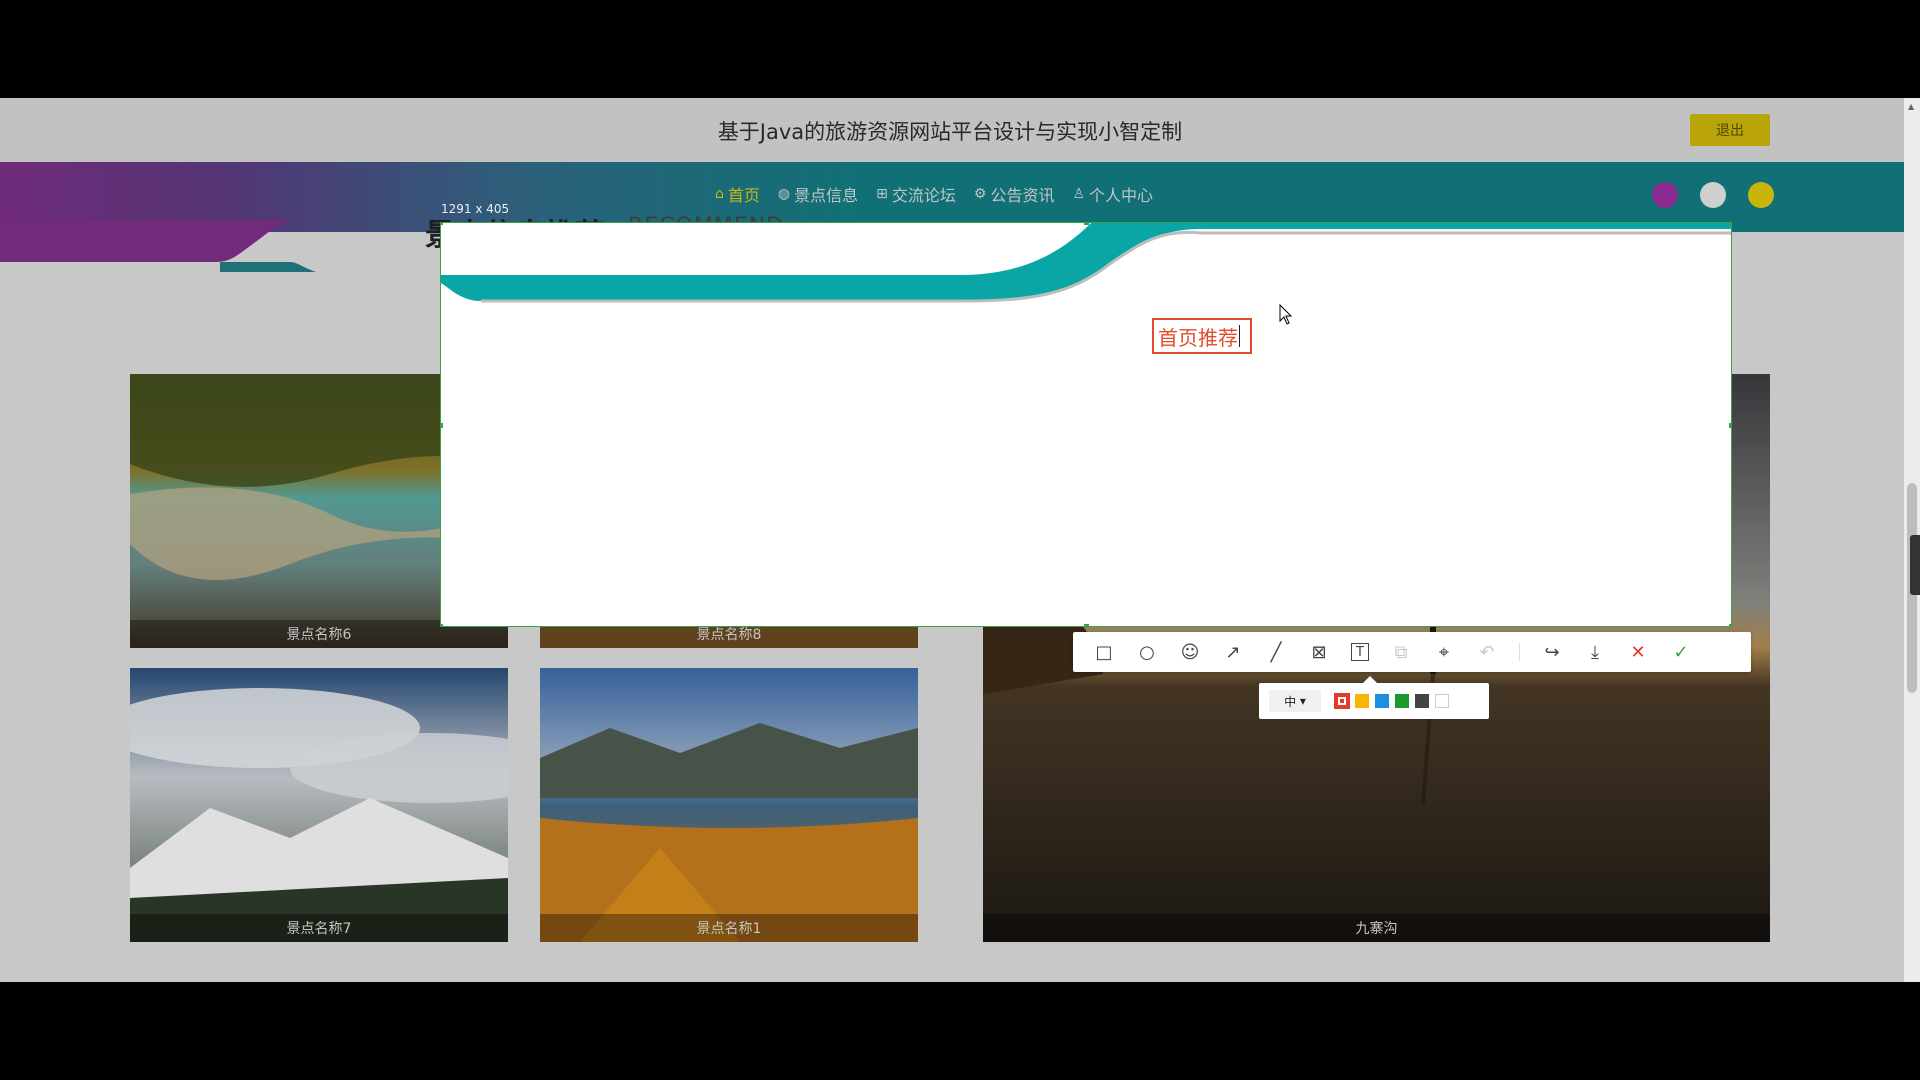 The image size is (1920, 1080). What do you see at coordinates (1665, 195) in the screenshot?
I see `theme-dot-purple` at bounding box center [1665, 195].